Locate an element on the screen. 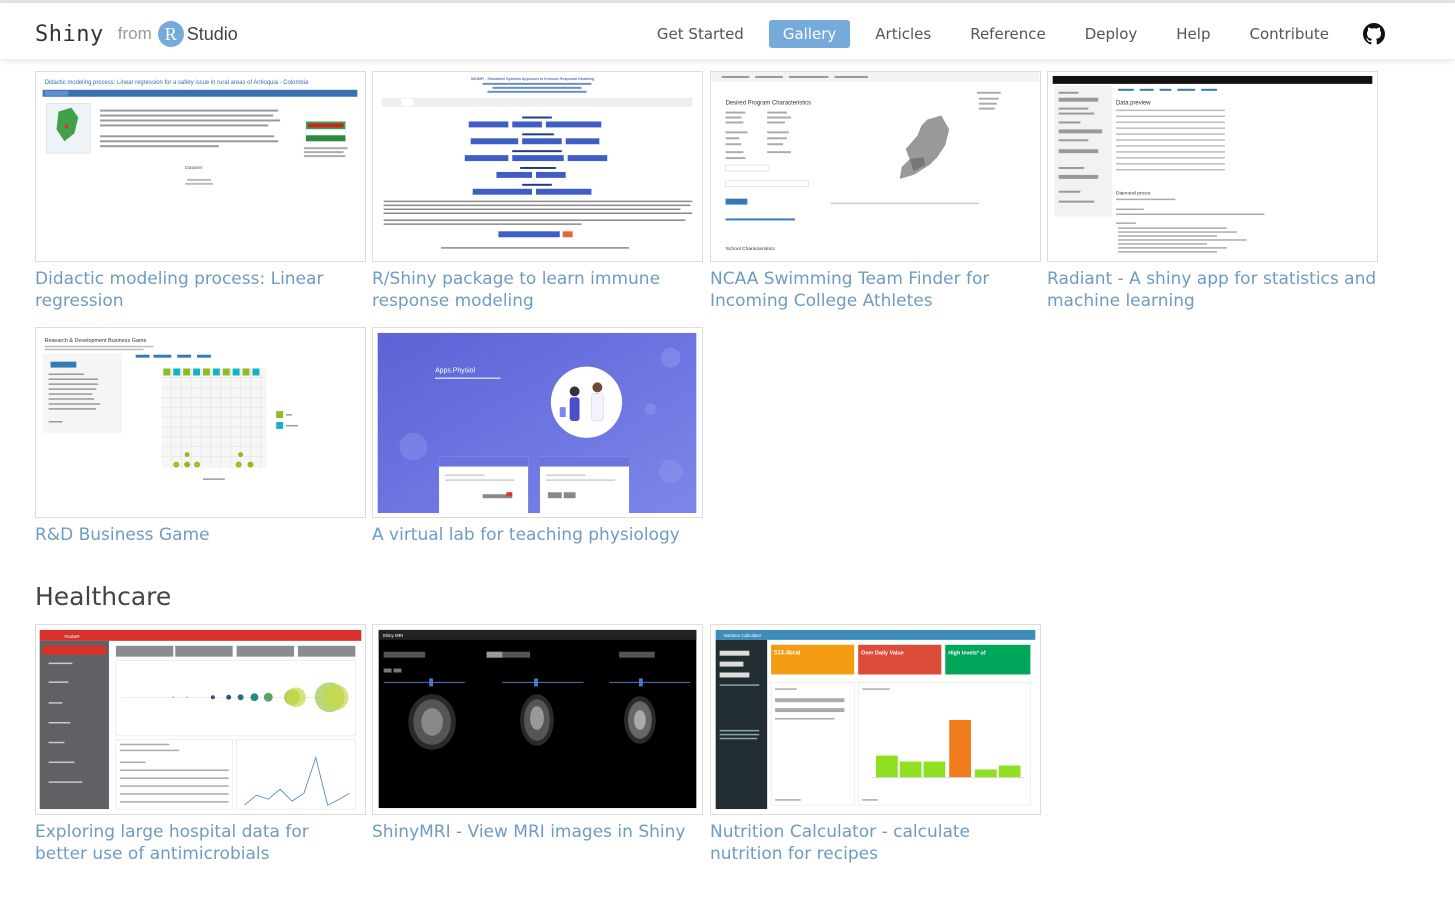 The height and width of the screenshot is (897, 1455). card-thumbnail: Apps.Physiol is located at coordinates (537, 422).